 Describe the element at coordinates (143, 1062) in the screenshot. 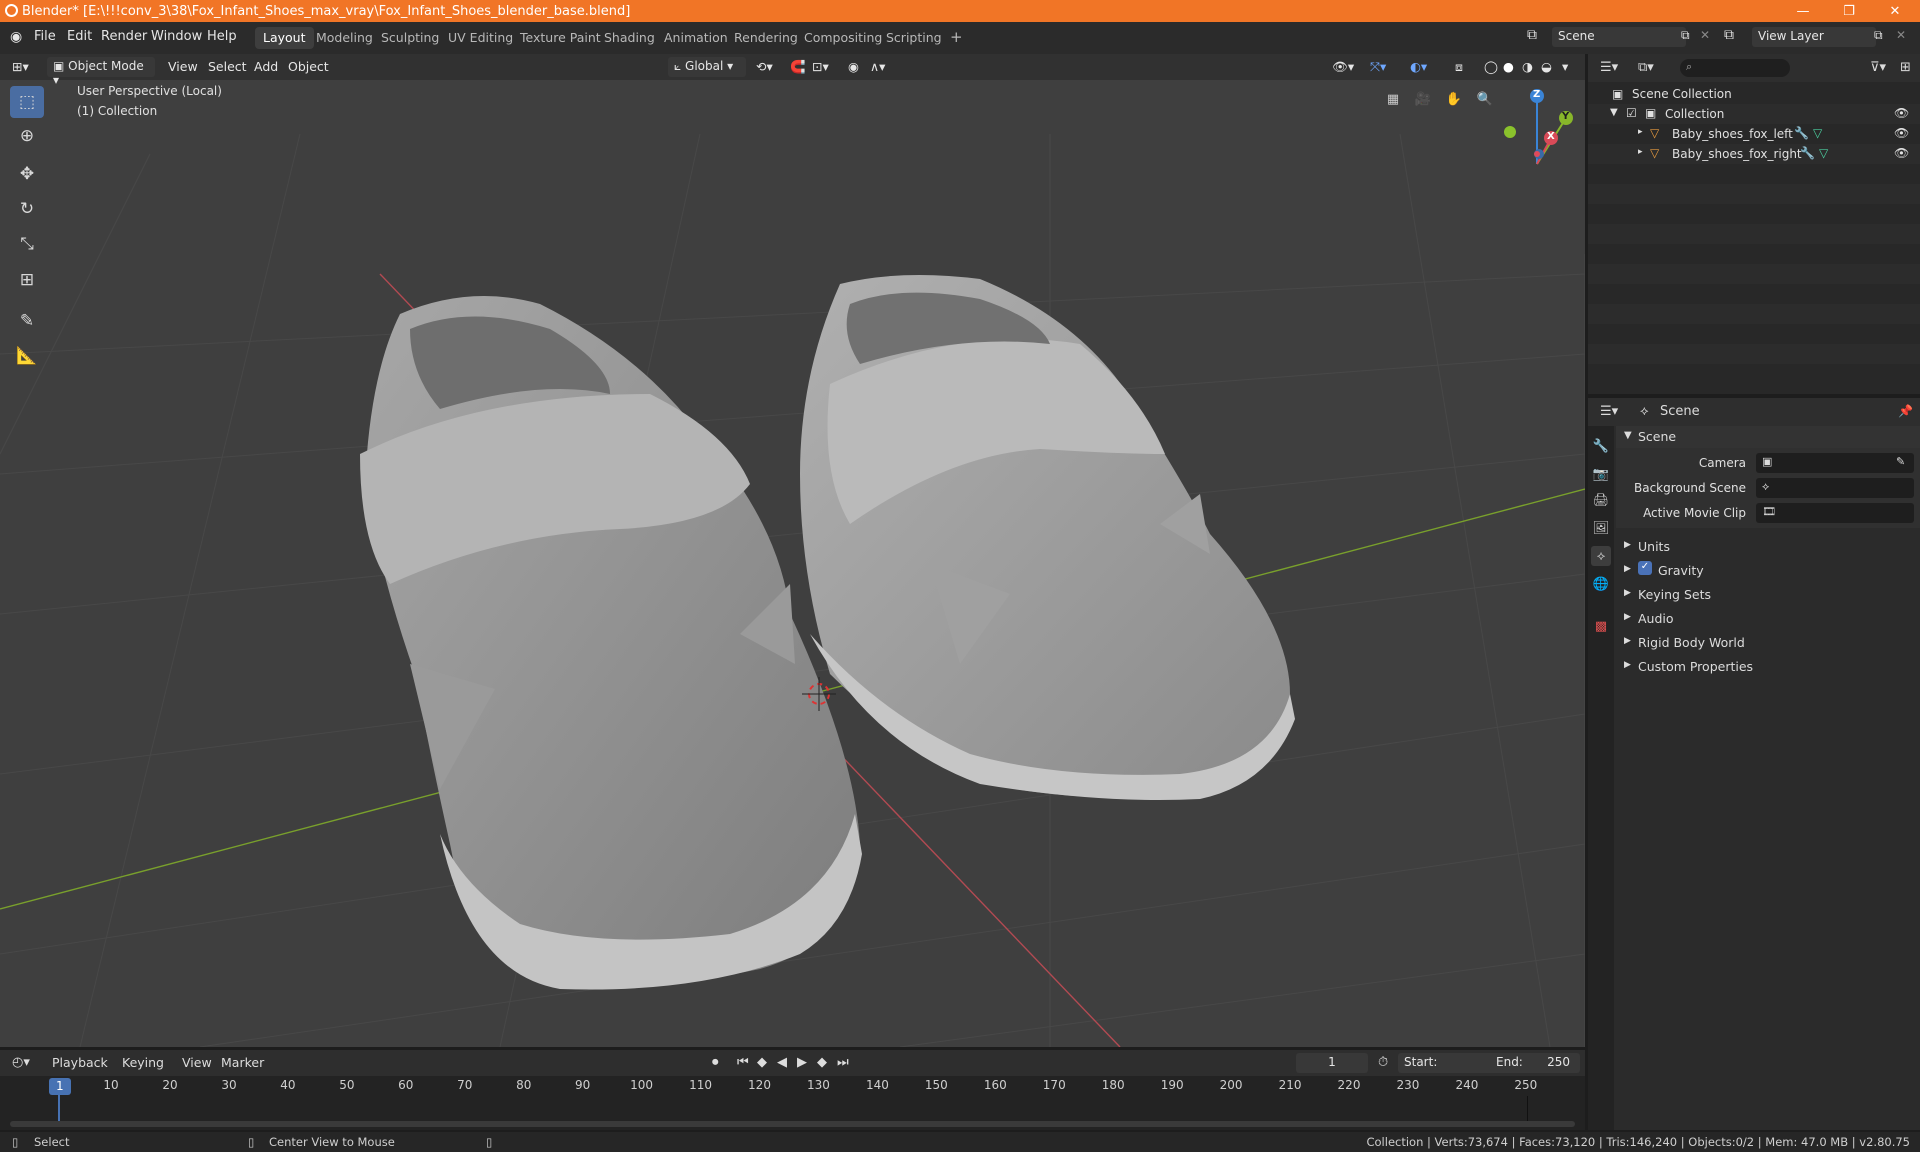

I see `menu-keying: Keying` at that location.